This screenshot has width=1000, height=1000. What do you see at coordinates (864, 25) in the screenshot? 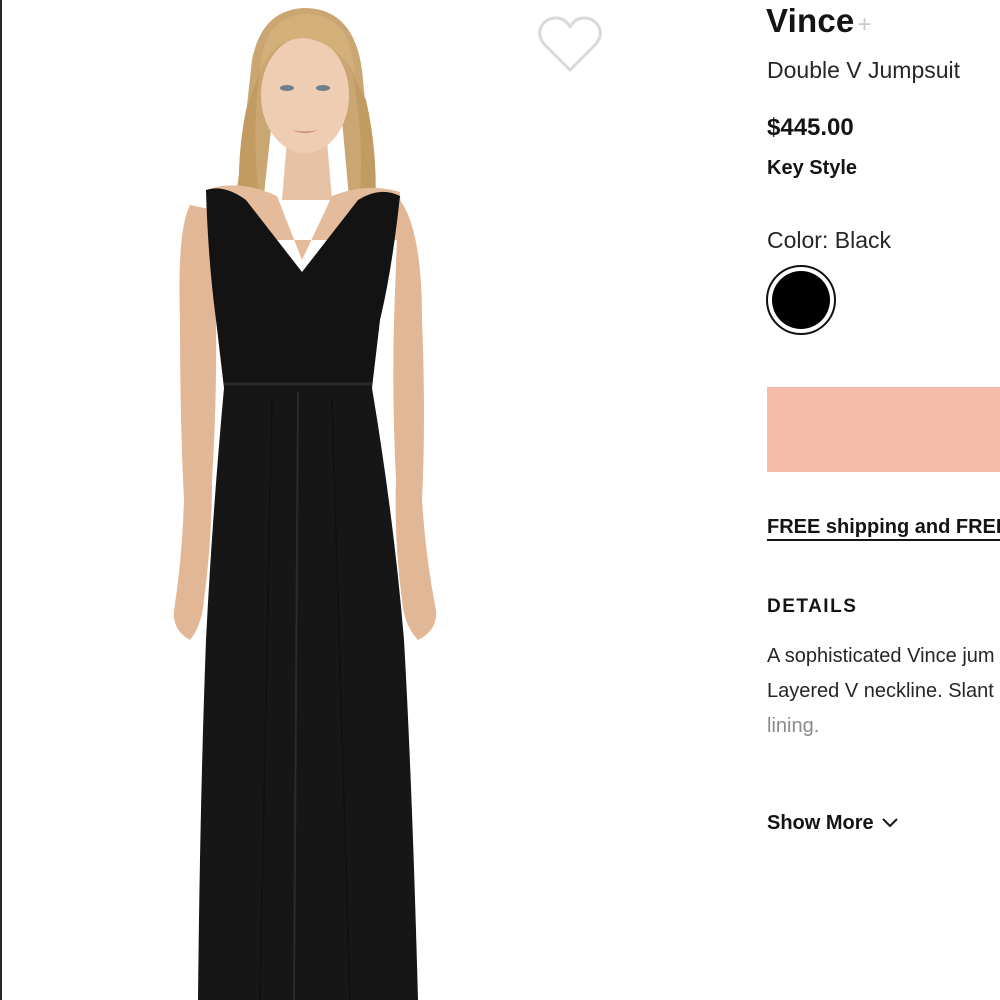
I see `follow-brand-plus-icon: +` at bounding box center [864, 25].